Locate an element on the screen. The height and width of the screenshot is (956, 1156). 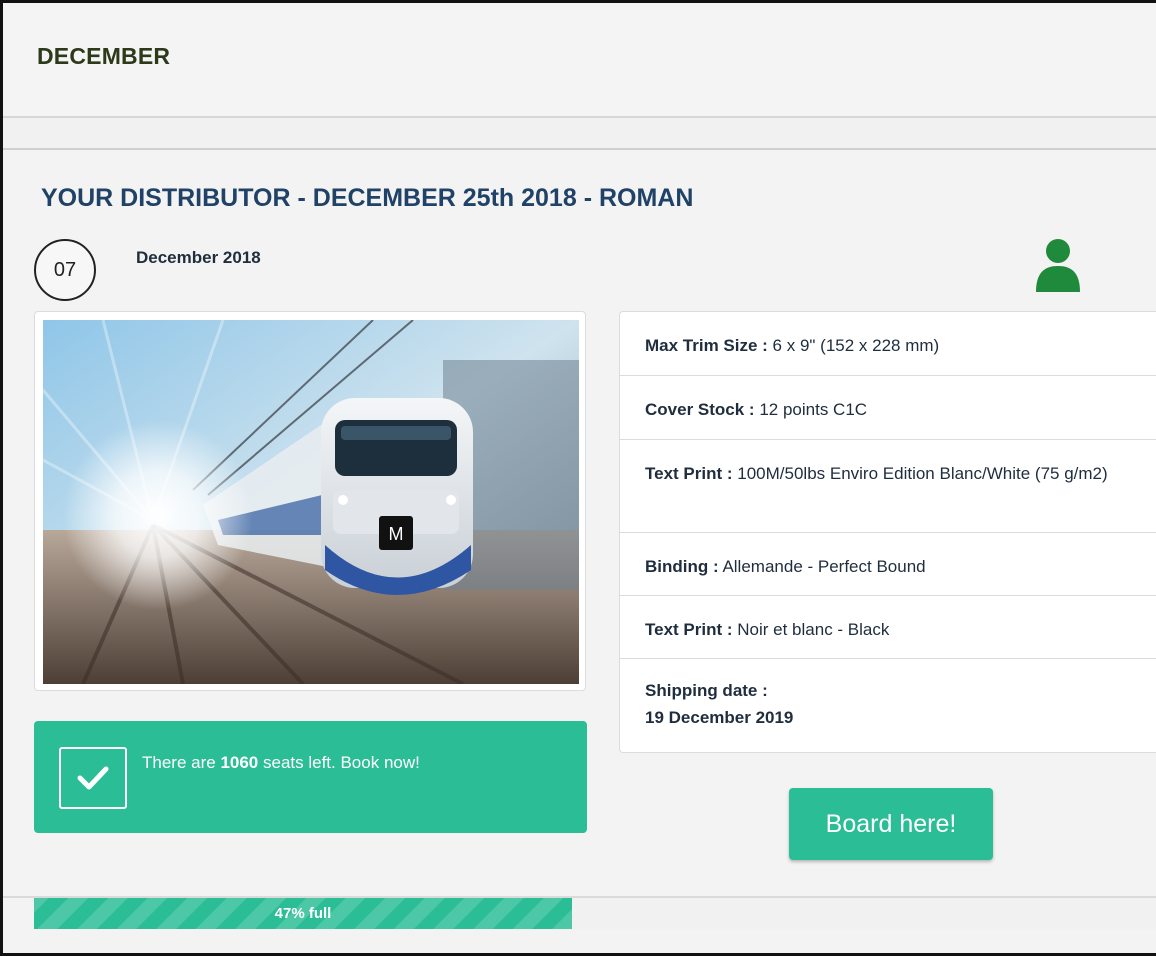
month-label: December 2018 is located at coordinates (198, 257).